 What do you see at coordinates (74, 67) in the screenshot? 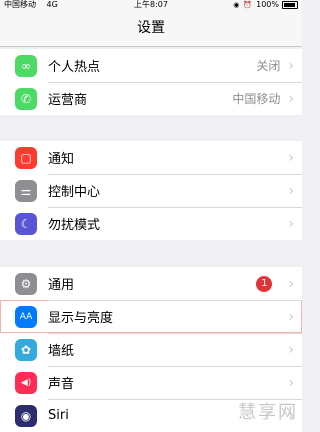
I see `row-label: 个人热点` at bounding box center [74, 67].